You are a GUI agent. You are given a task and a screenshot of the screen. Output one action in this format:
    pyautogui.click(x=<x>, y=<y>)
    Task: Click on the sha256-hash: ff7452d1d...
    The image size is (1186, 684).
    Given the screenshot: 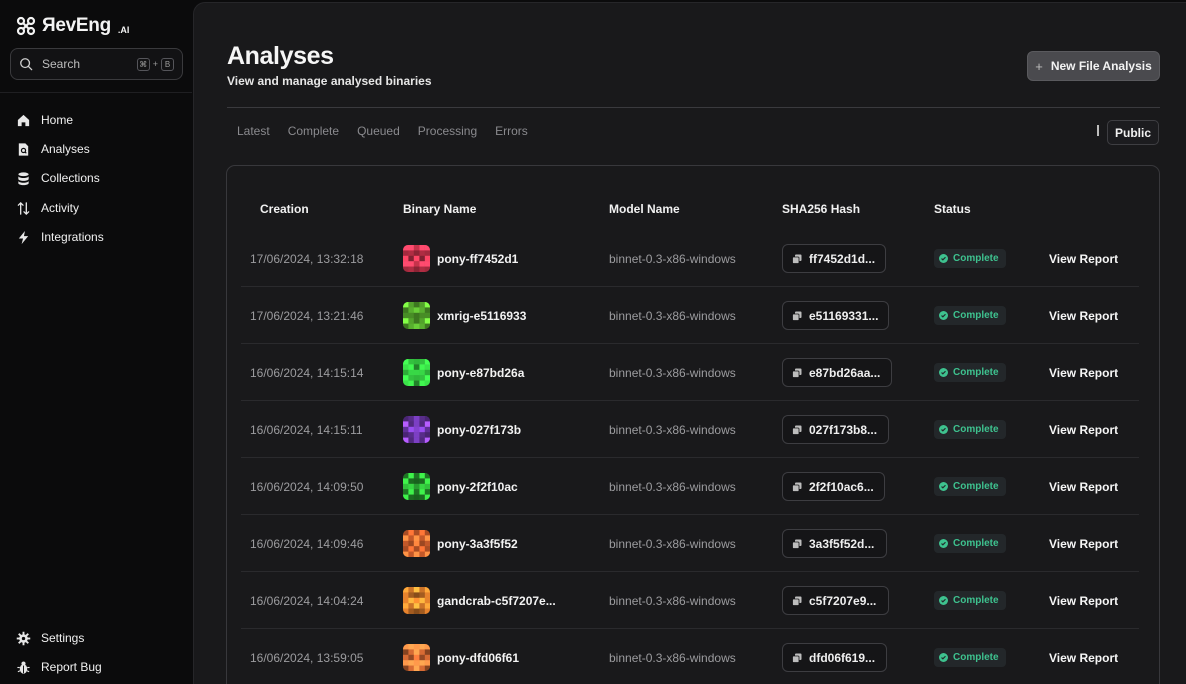 What is the action you would take?
    pyautogui.click(x=842, y=258)
    